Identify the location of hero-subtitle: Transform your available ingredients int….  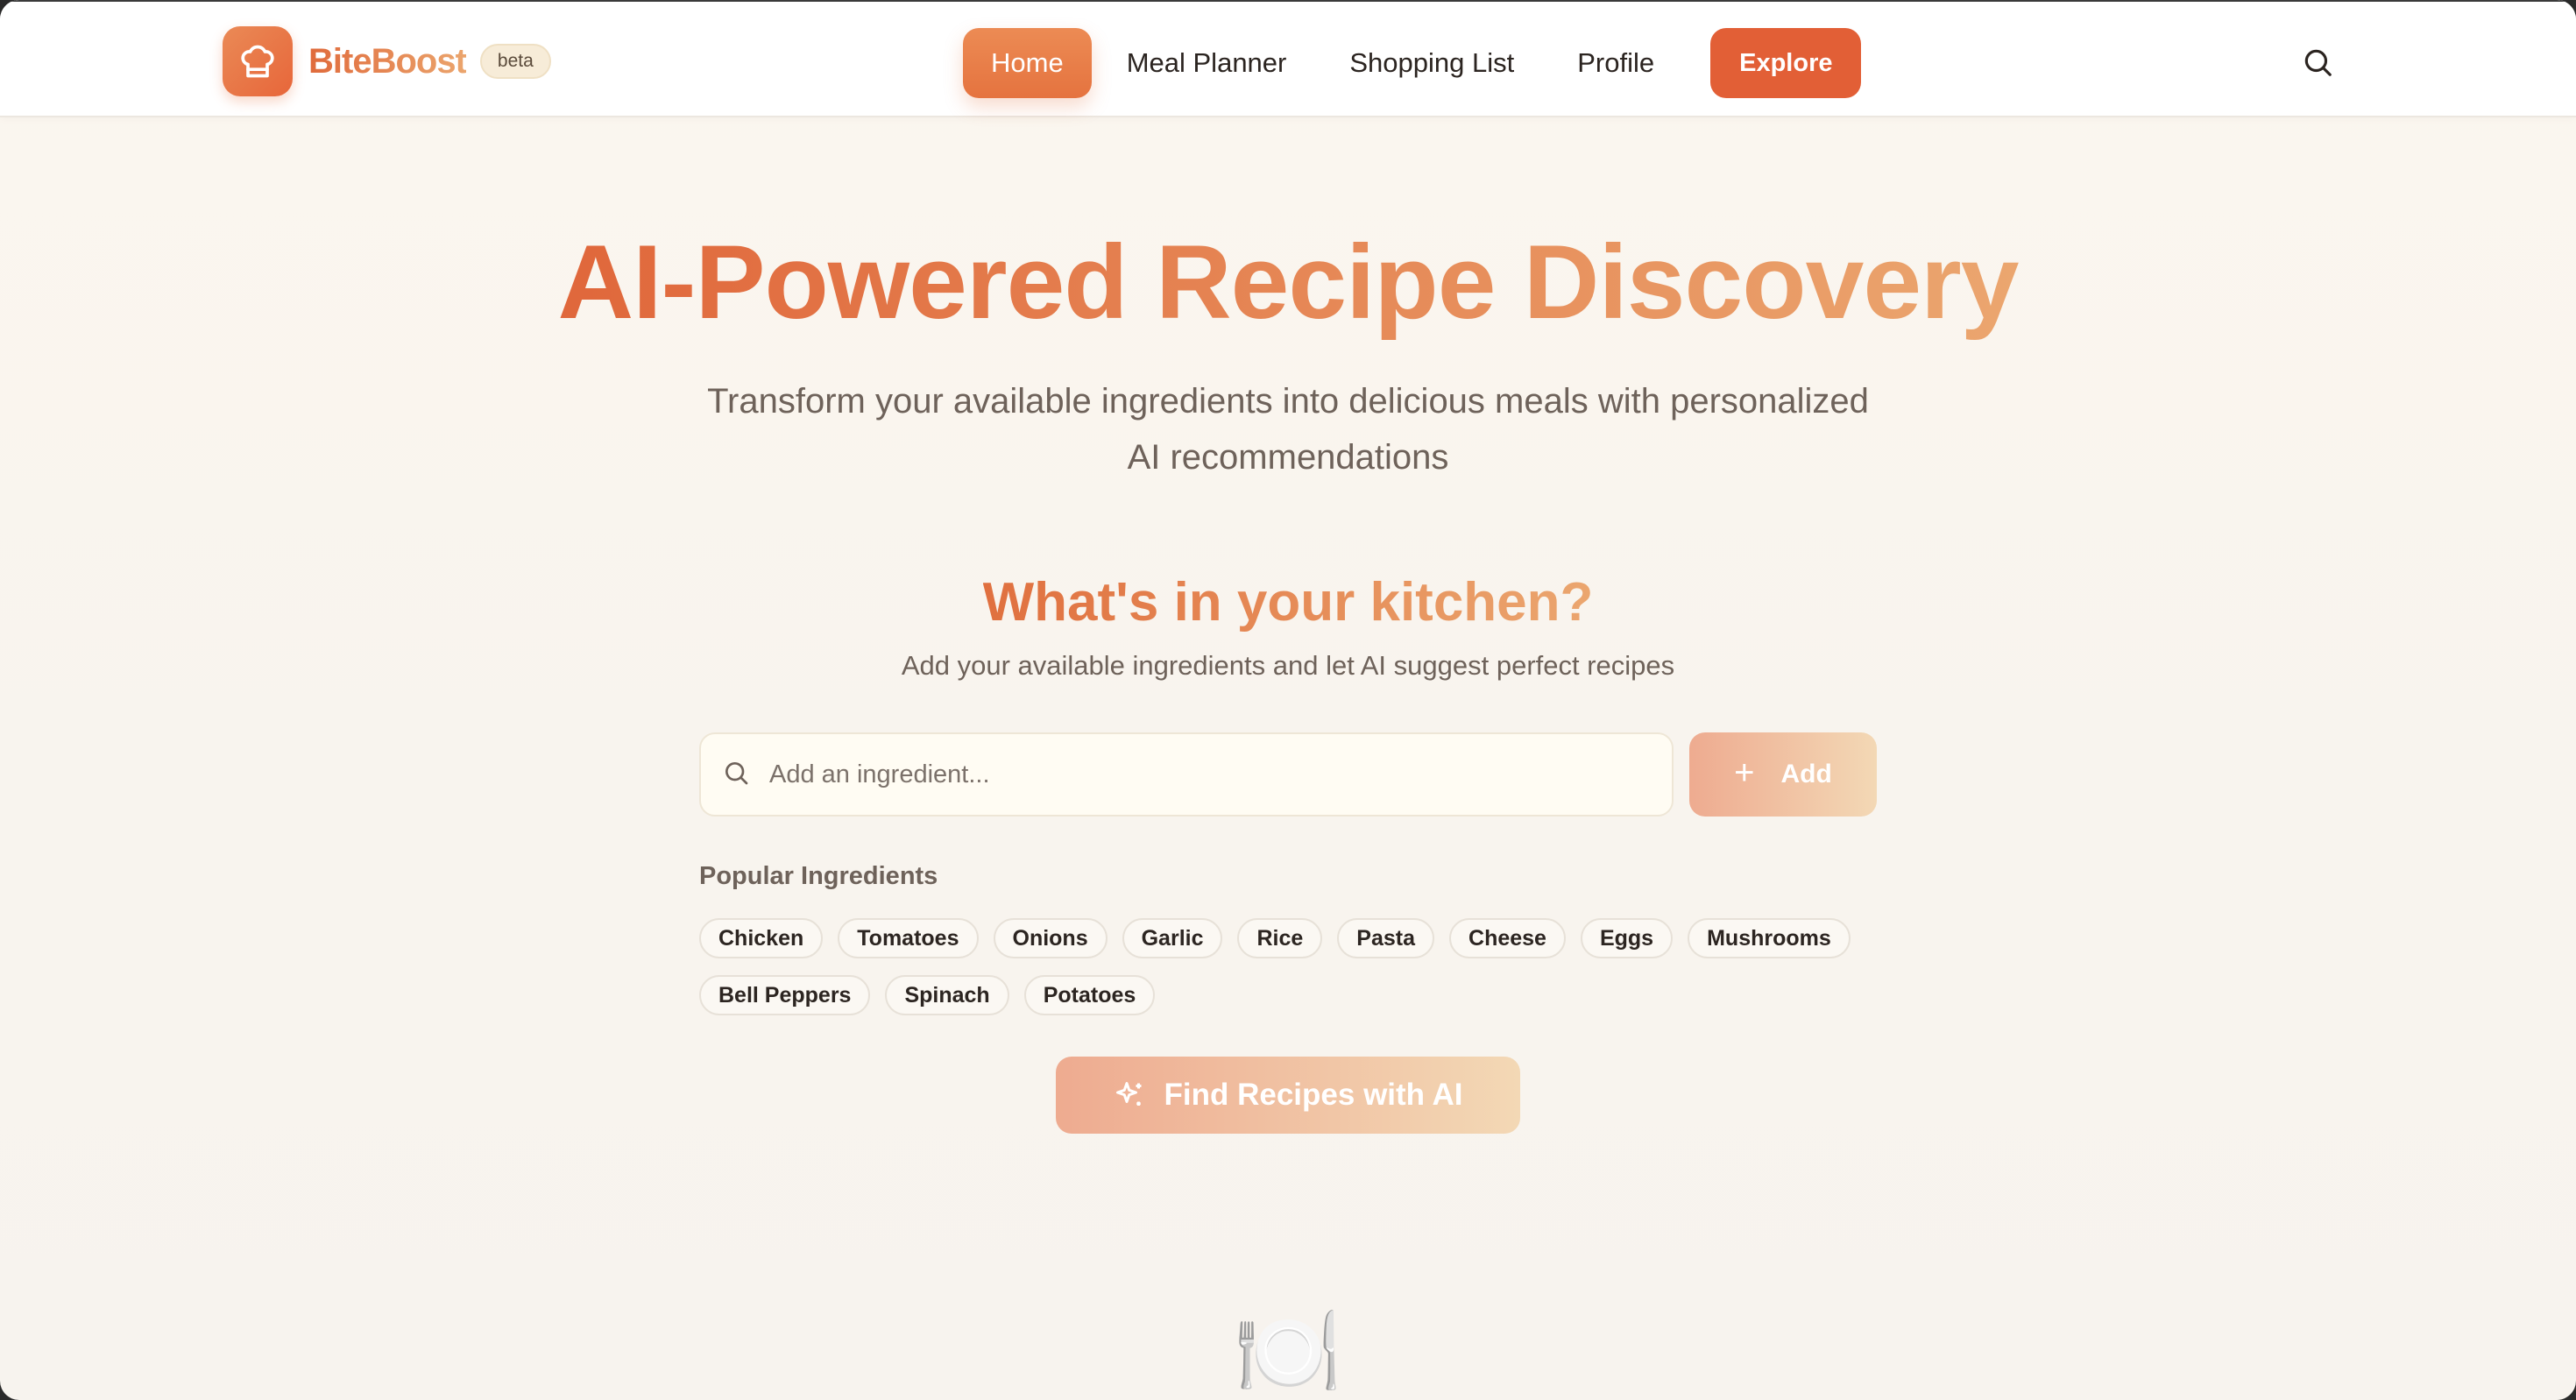
(1288, 429).